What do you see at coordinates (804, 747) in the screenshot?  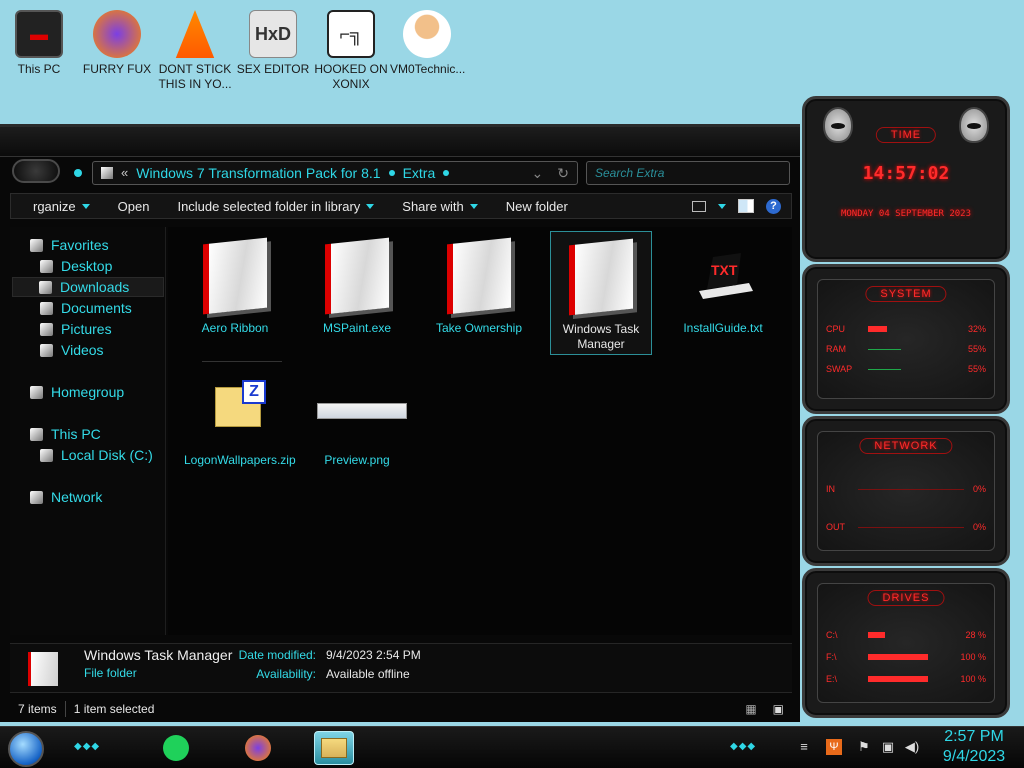 I see `show-hidden-icons-icon: ≡` at bounding box center [804, 747].